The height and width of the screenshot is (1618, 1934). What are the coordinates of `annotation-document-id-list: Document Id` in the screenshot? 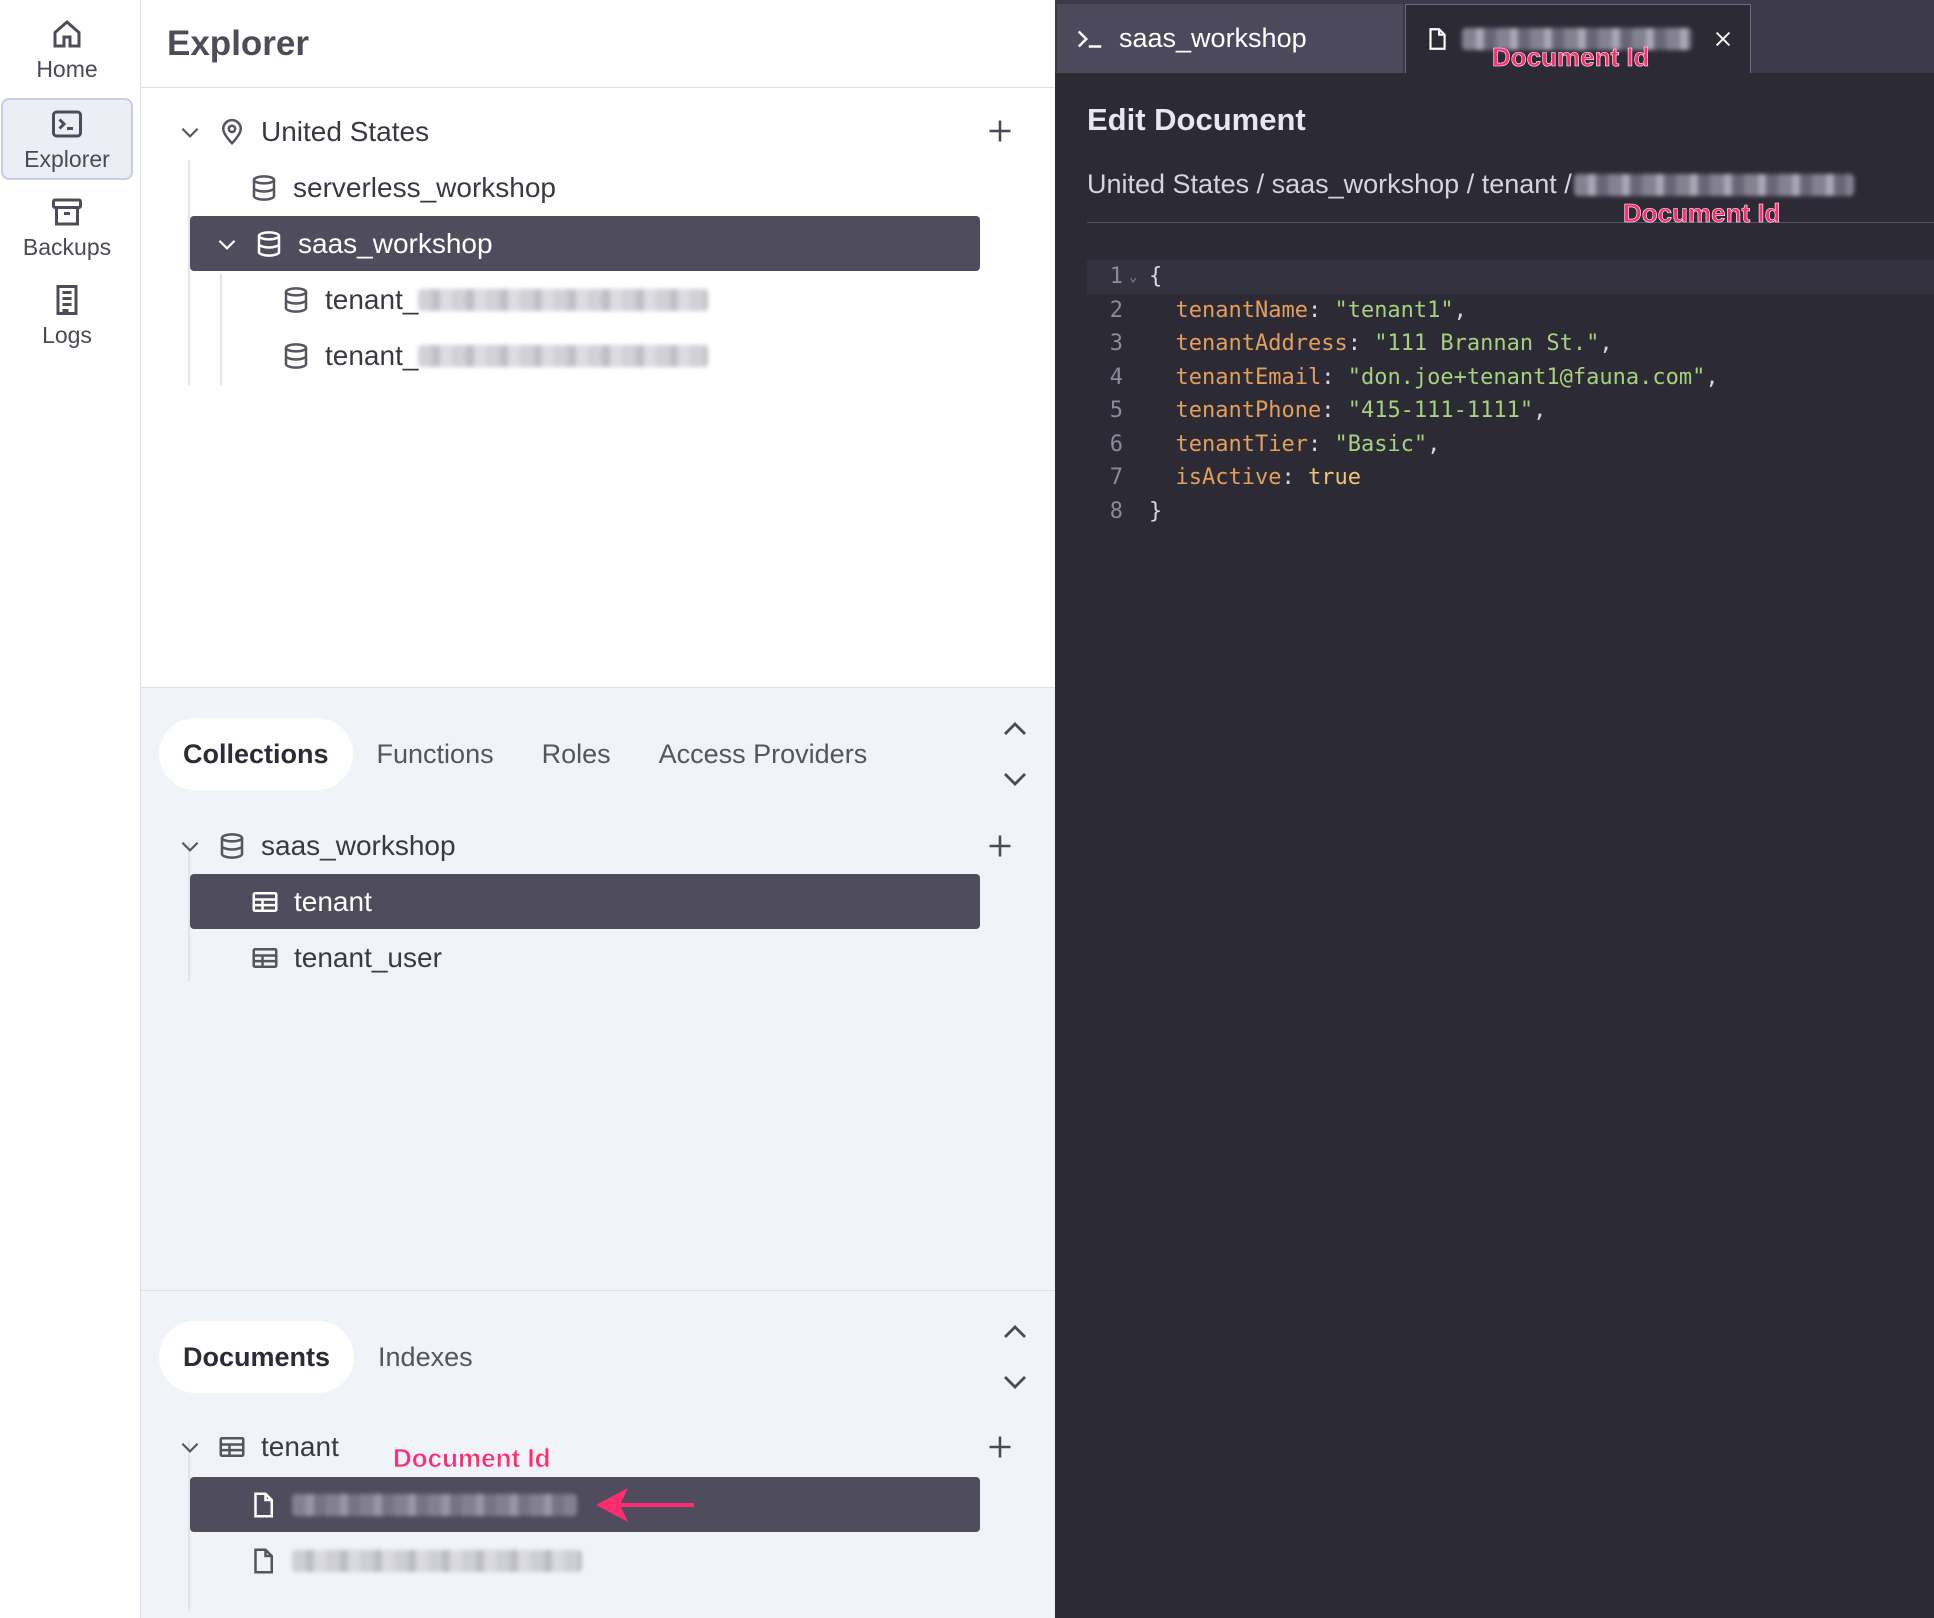 It's located at (472, 1458).